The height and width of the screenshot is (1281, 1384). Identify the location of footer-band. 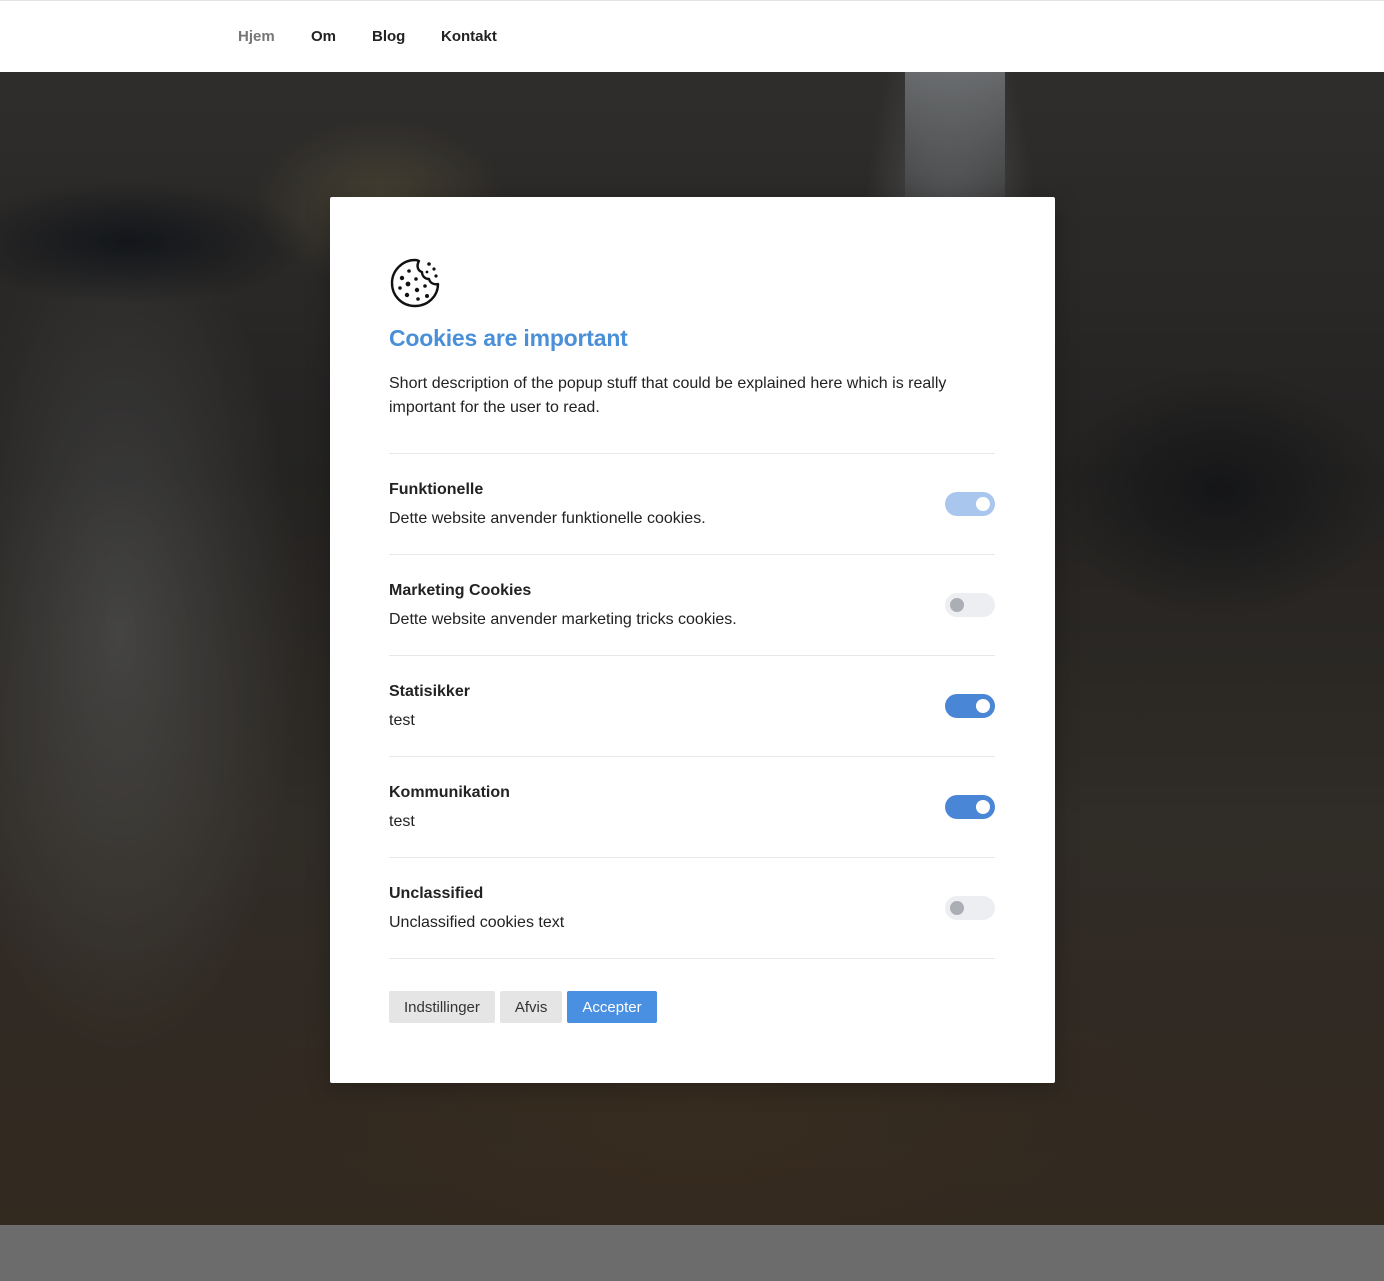
(692, 1253).